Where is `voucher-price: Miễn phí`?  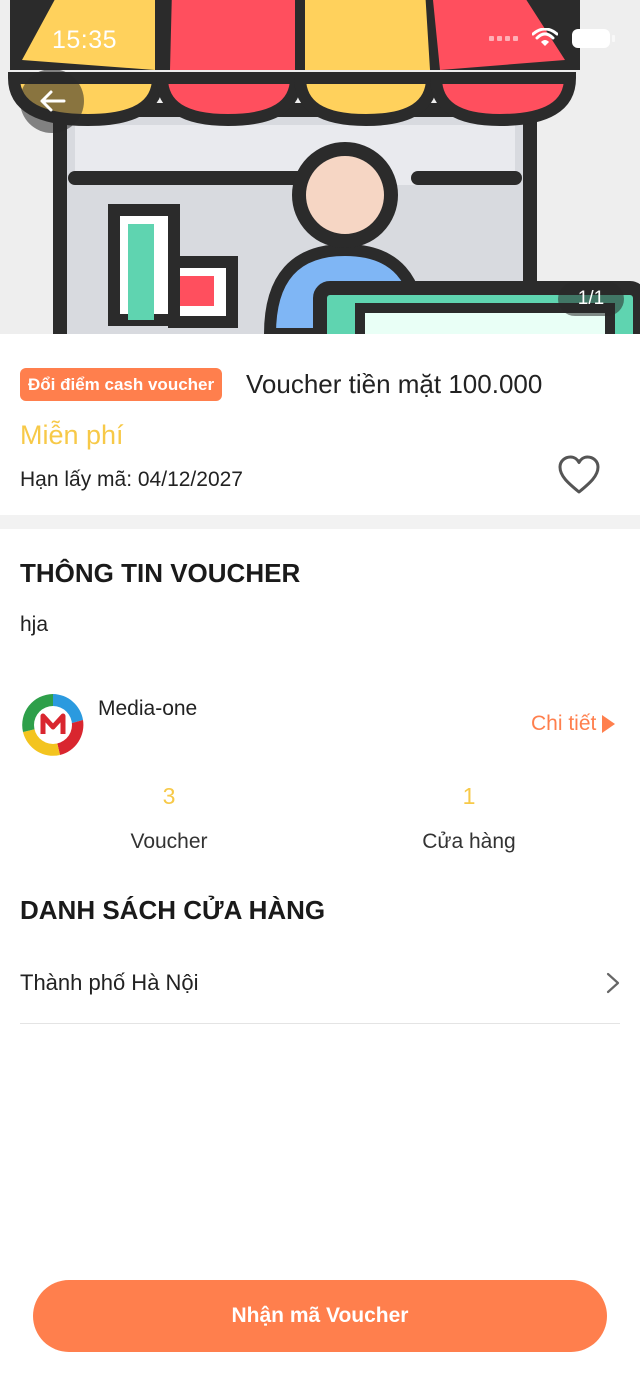 voucher-price: Miễn phí is located at coordinates (72, 435).